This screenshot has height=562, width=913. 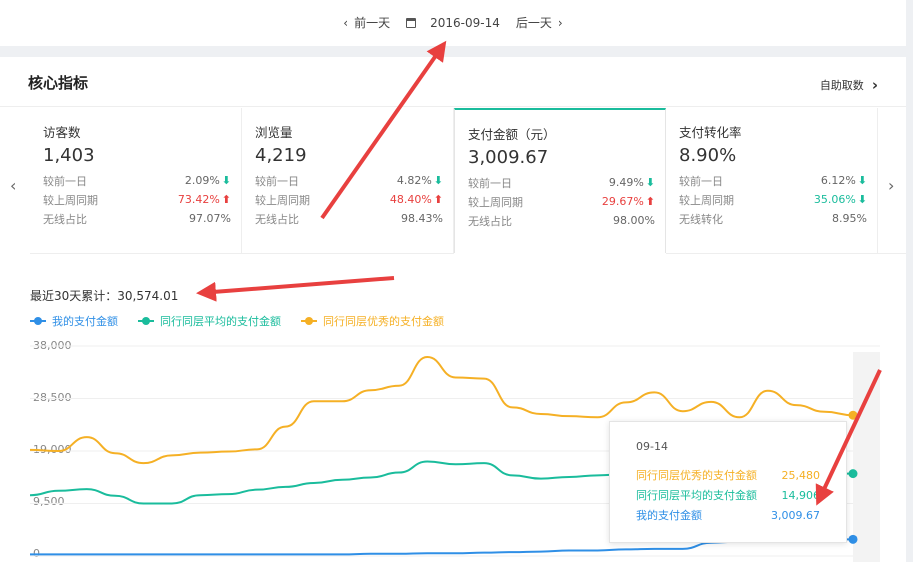 What do you see at coordinates (741, 515) in the screenshot?
I see `tooltip-row: 我的支付金额 3,009.67` at bounding box center [741, 515].